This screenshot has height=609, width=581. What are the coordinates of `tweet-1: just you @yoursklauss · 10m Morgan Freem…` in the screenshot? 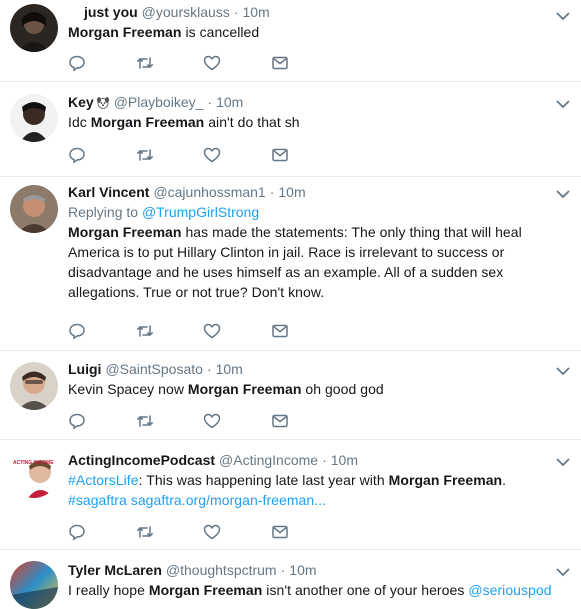 It's located at (290, 41).